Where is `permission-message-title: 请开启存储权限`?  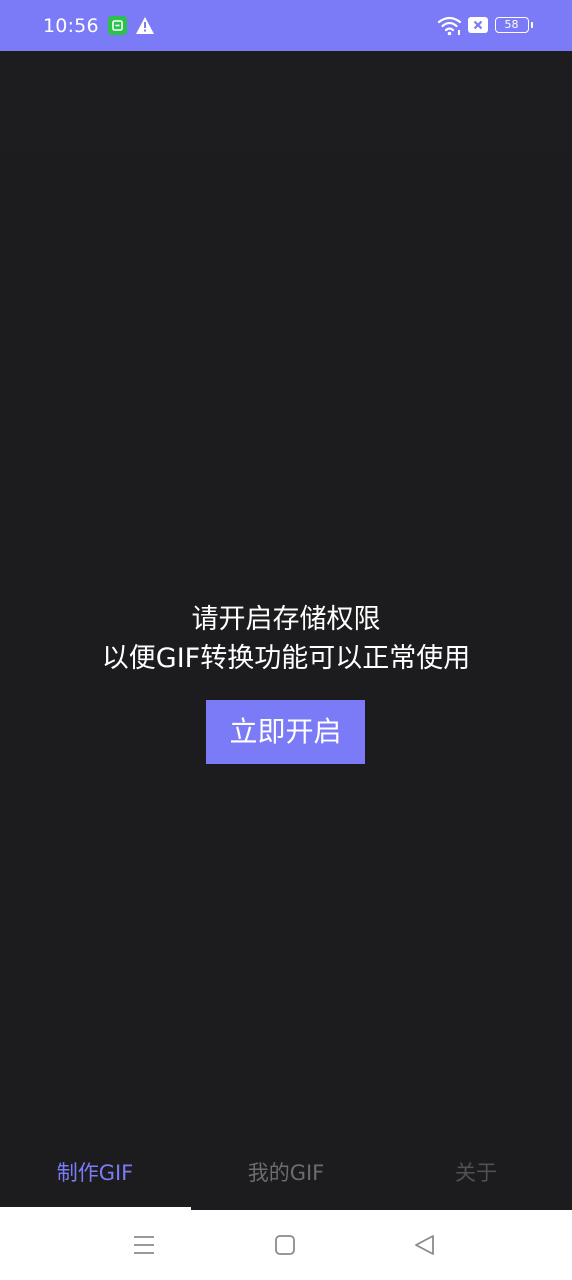 permission-message-title: 请开启存储权限 is located at coordinates (286, 619).